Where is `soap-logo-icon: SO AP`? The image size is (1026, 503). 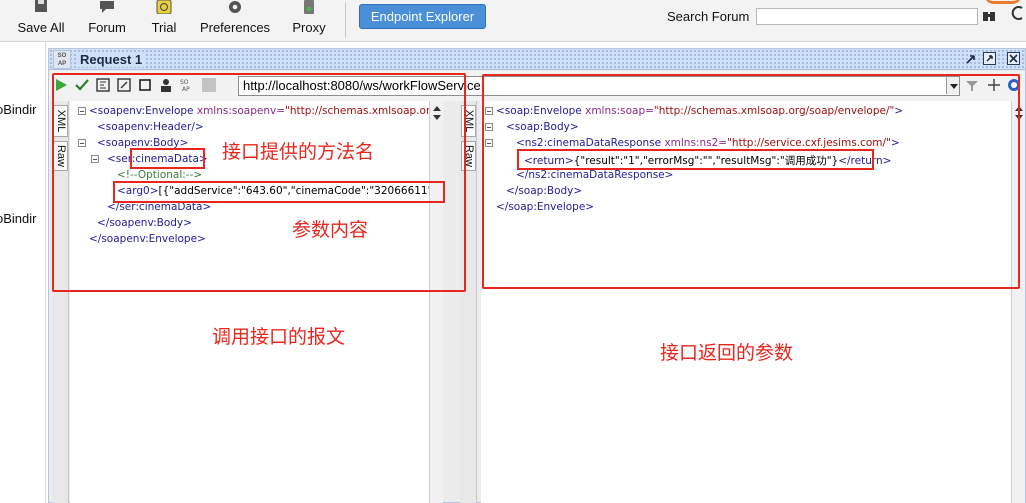
soap-logo-icon: SO AP is located at coordinates (62, 59).